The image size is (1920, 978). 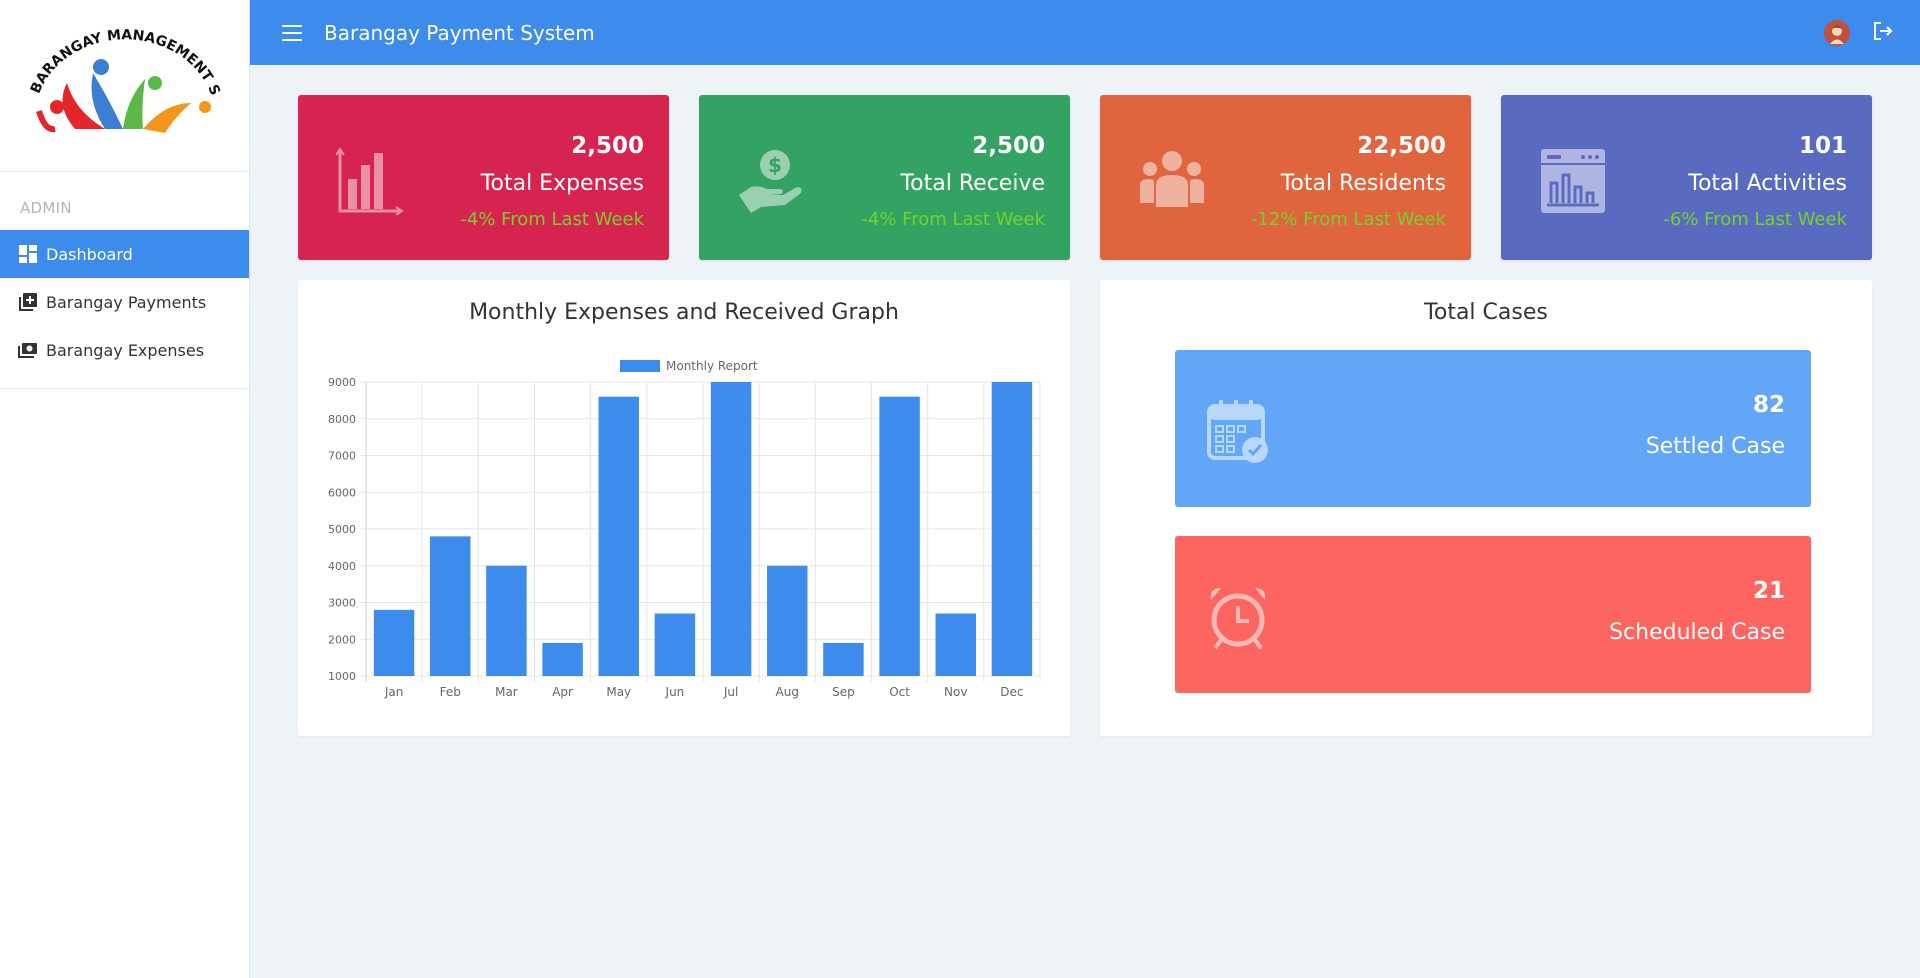 I want to click on x-tick-label: Nov, so click(x=955, y=692).